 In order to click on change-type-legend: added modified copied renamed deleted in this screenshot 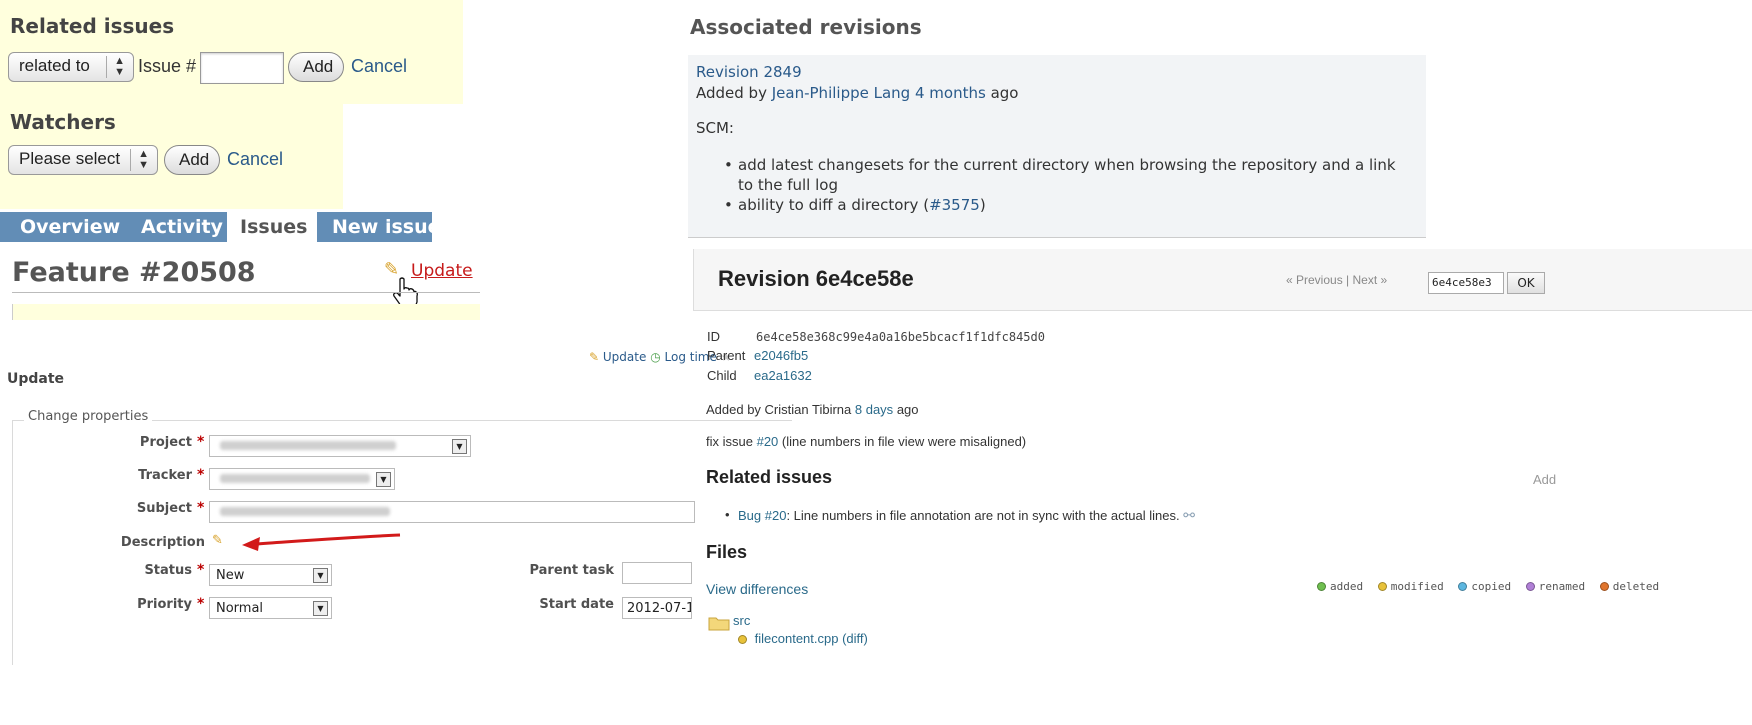, I will do `click(1484, 586)`.